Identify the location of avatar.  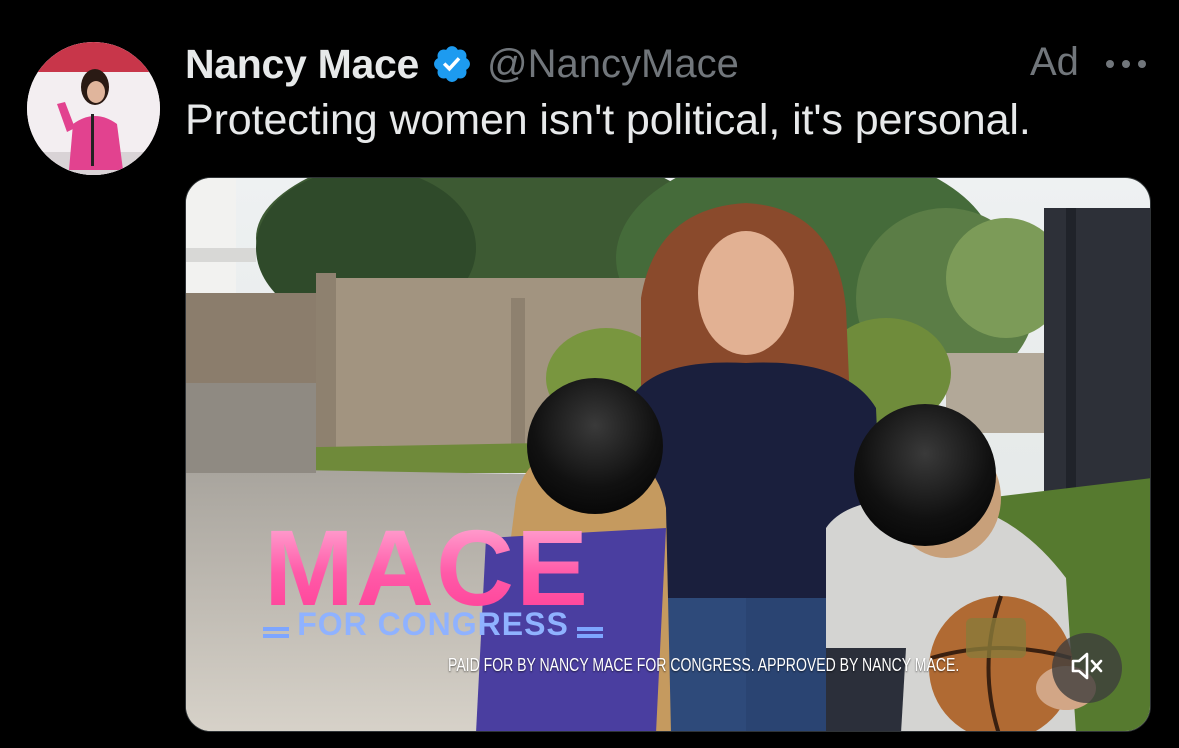
(93, 108).